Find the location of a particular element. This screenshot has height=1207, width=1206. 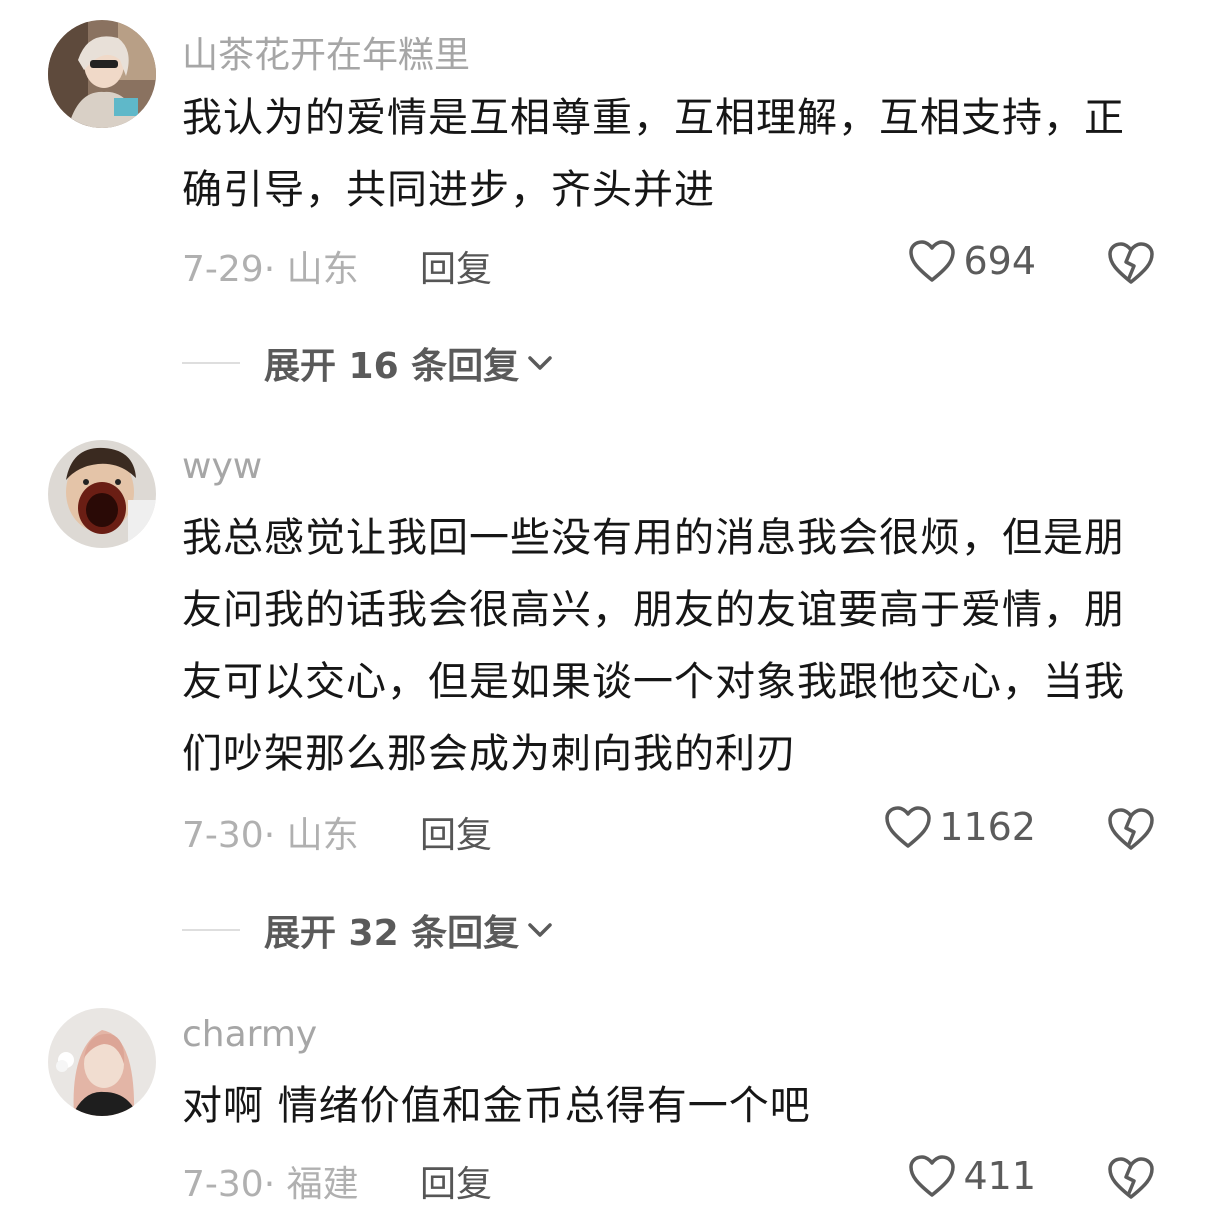

like-button: 1162 is located at coordinates (959, 827).